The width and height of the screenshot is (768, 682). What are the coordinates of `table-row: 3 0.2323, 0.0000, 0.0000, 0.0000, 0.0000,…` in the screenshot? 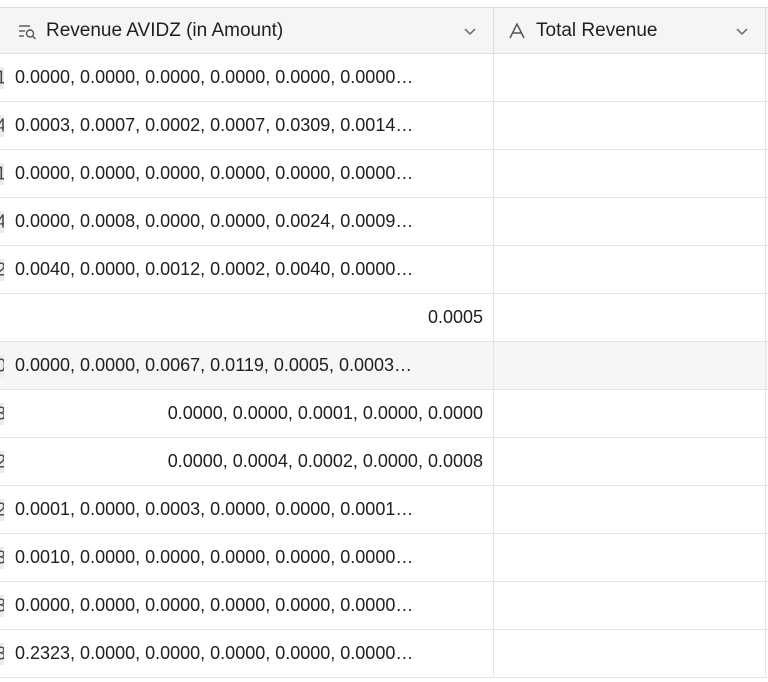 It's located at (384, 654).